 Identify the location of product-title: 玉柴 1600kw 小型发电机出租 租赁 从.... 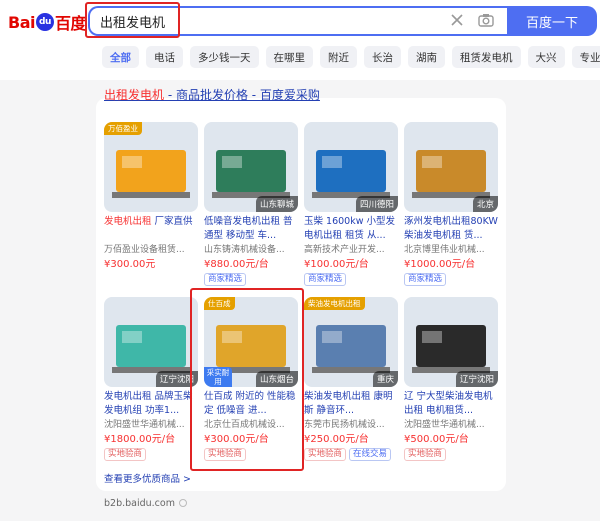
(351, 229).